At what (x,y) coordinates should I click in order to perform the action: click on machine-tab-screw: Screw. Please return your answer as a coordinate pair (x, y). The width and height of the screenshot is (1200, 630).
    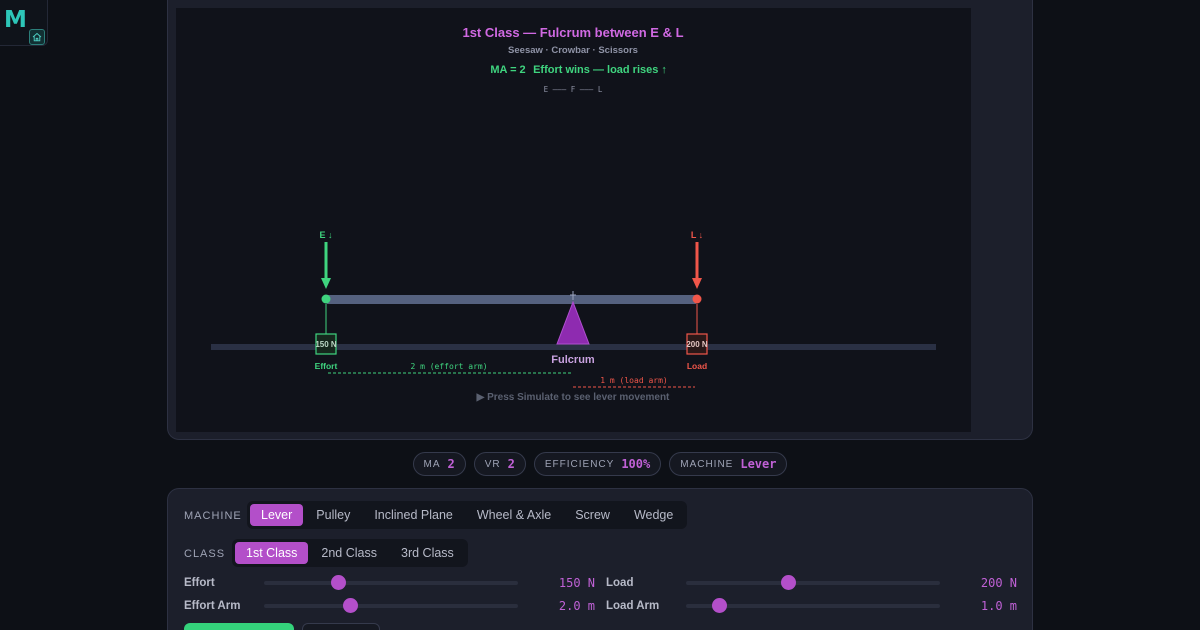
    Looking at the image, I should click on (592, 515).